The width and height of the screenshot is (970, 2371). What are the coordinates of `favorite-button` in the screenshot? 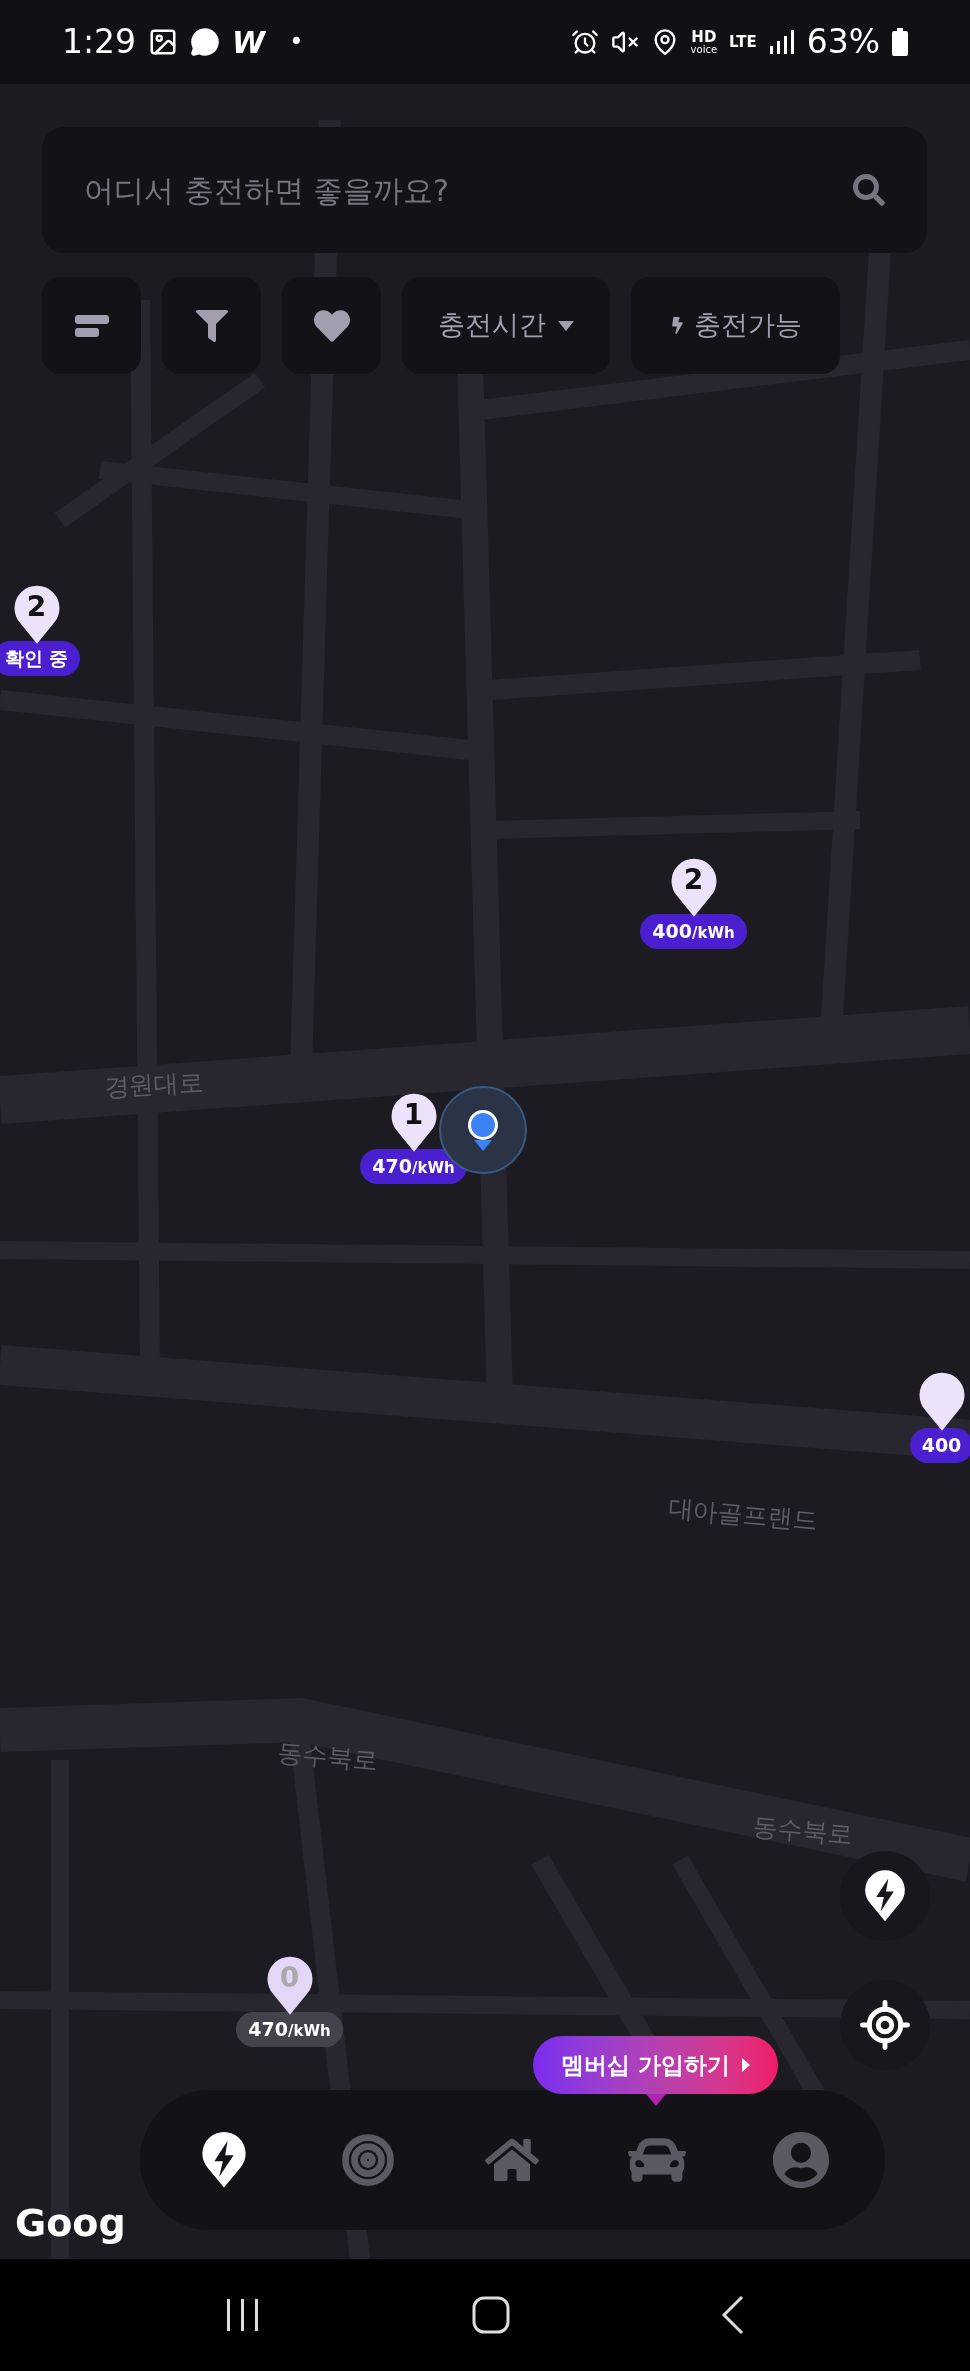 It's located at (331, 325).